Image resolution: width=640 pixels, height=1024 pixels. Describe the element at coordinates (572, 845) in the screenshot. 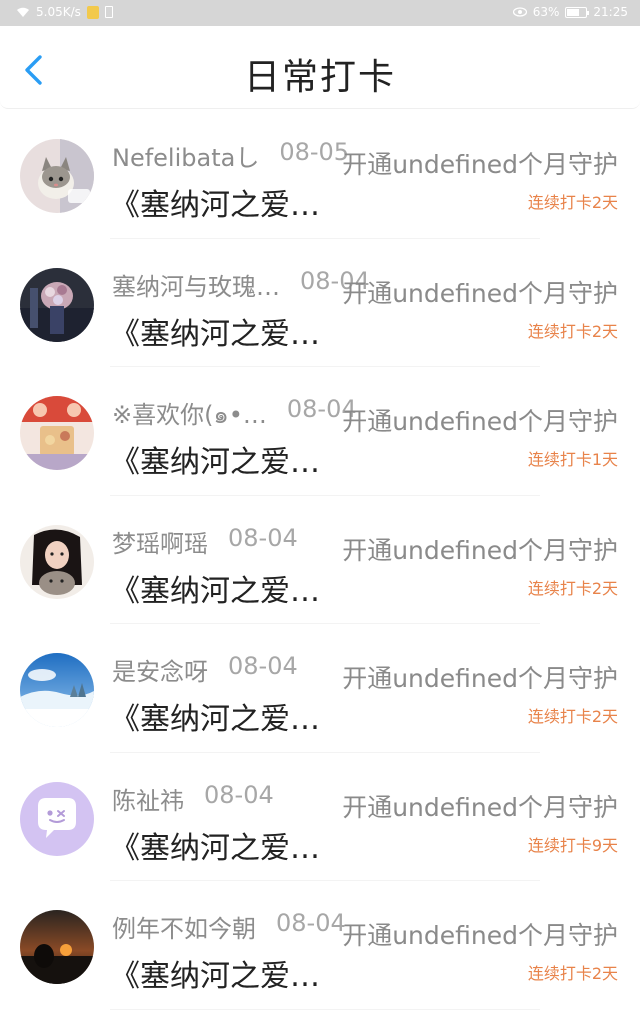

I see `streak-badge: 连续打卡9天` at that location.